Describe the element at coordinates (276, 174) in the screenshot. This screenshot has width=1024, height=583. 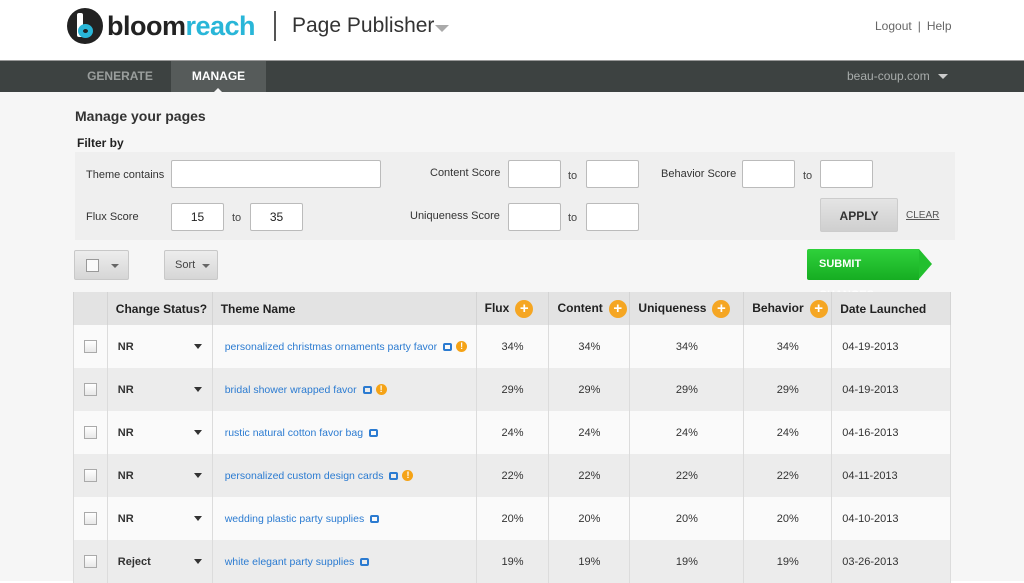
I see `theme-contains-input` at that location.